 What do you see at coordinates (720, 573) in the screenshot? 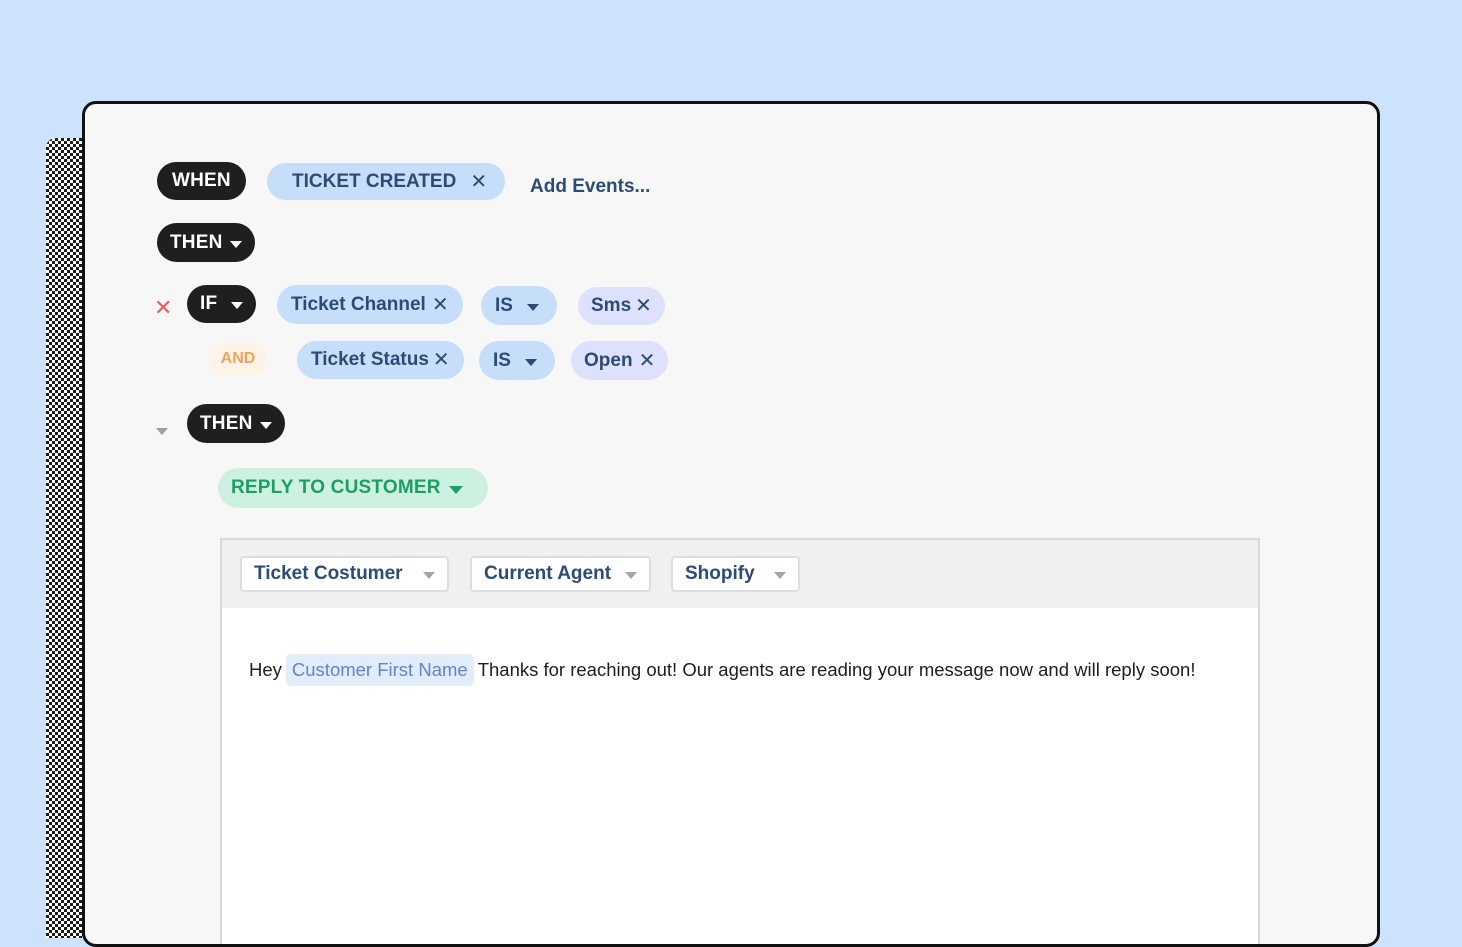
I see `toolbar-dropdown-label: Shopify` at bounding box center [720, 573].